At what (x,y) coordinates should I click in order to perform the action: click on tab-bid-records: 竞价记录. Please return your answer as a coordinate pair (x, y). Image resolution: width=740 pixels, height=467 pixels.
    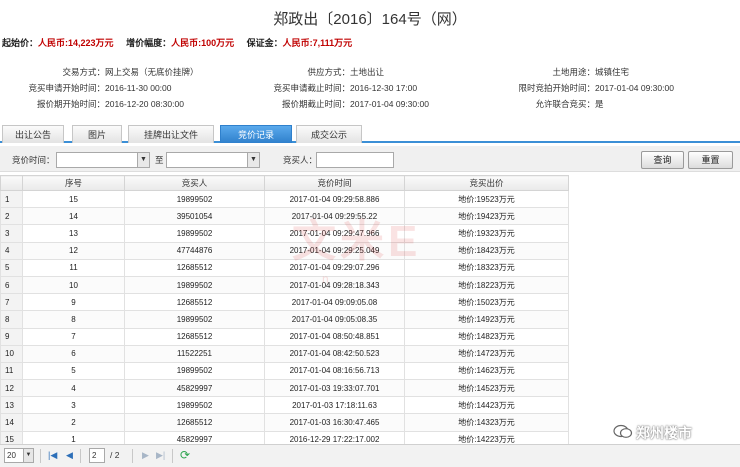
    Looking at the image, I should click on (256, 134).